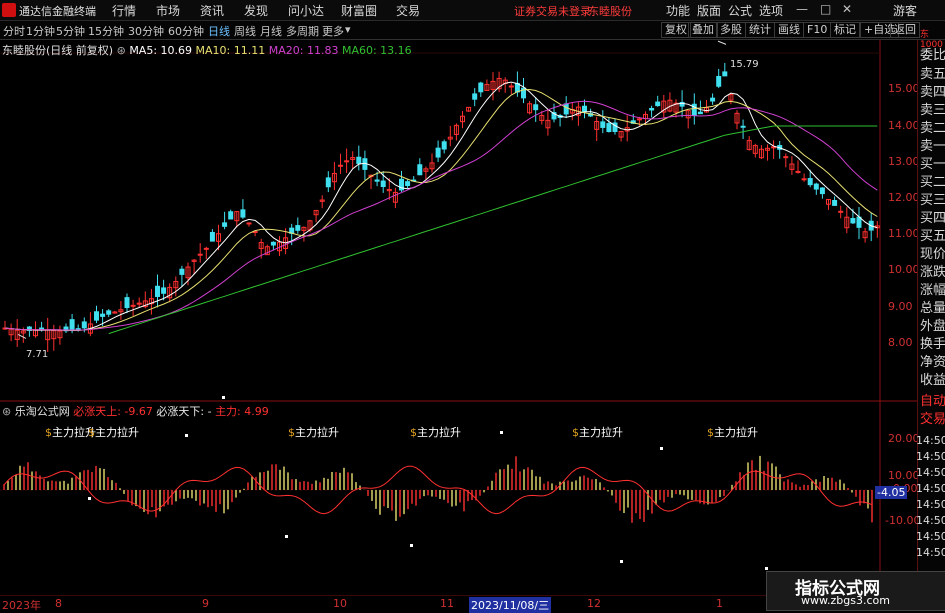  I want to click on panel-item: 换手, so click(932, 344).